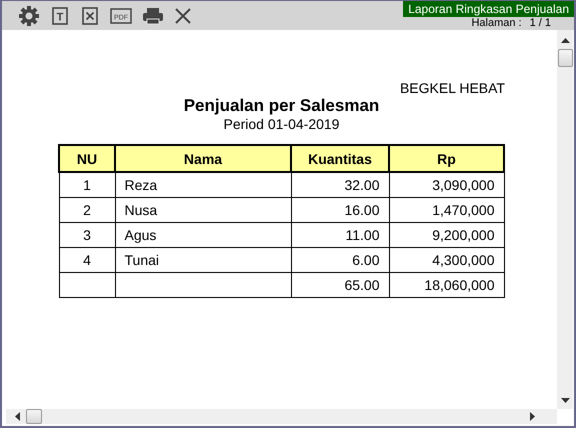 The image size is (576, 428). What do you see at coordinates (203, 158) in the screenshot?
I see `column-header: Nama` at bounding box center [203, 158].